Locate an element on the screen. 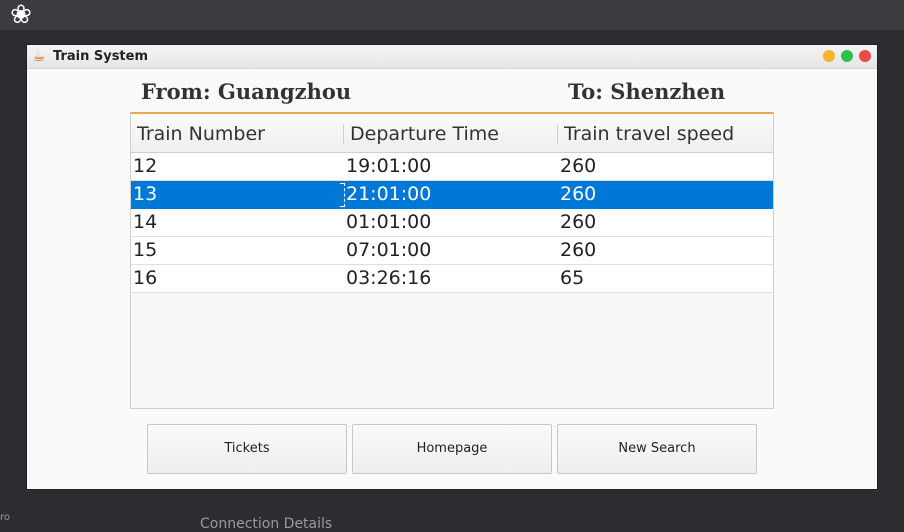 The image size is (904, 532). maximize-button is located at coordinates (847, 56).